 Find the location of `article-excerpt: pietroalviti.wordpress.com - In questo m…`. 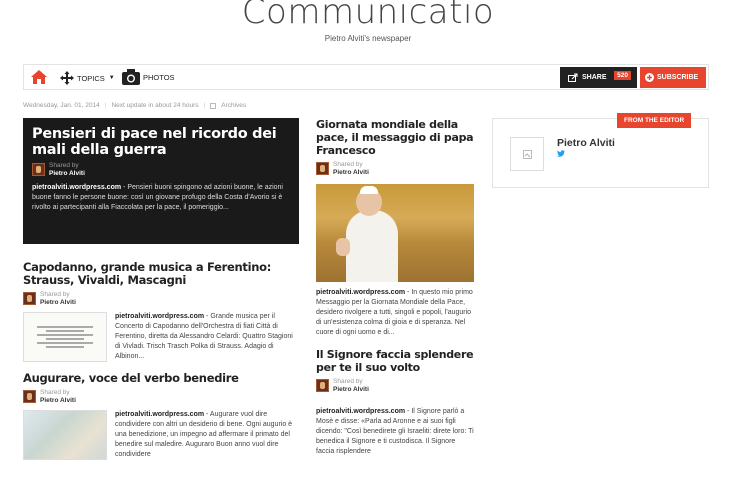

article-excerpt: pietroalviti.wordpress.com - In questo m… is located at coordinates (395, 313).